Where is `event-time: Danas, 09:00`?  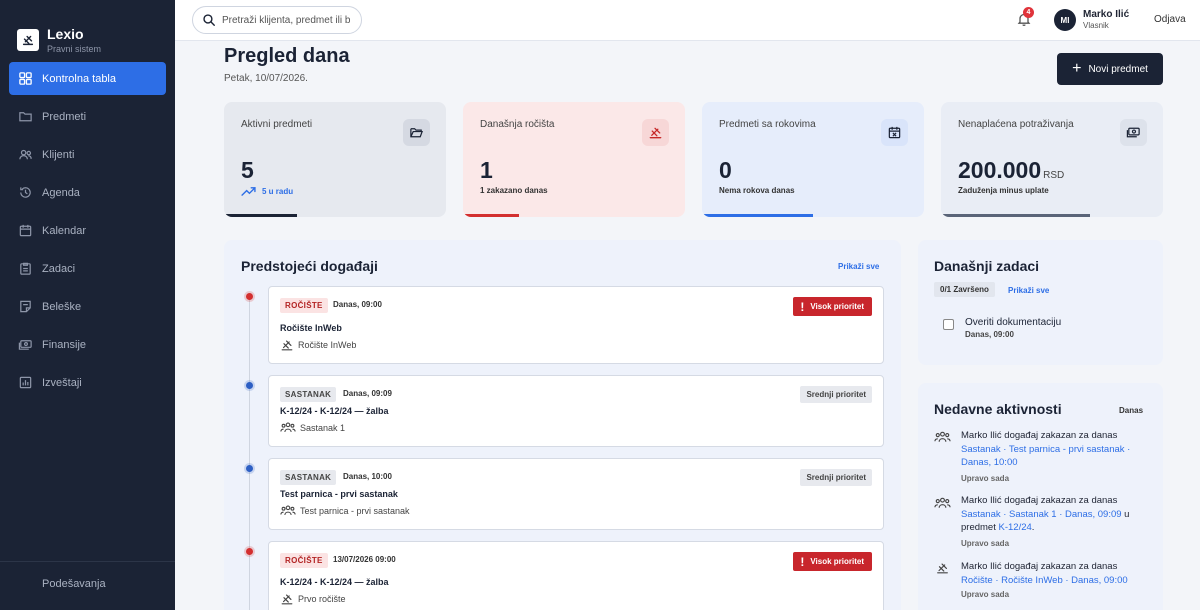 event-time: Danas, 09:00 is located at coordinates (357, 304).